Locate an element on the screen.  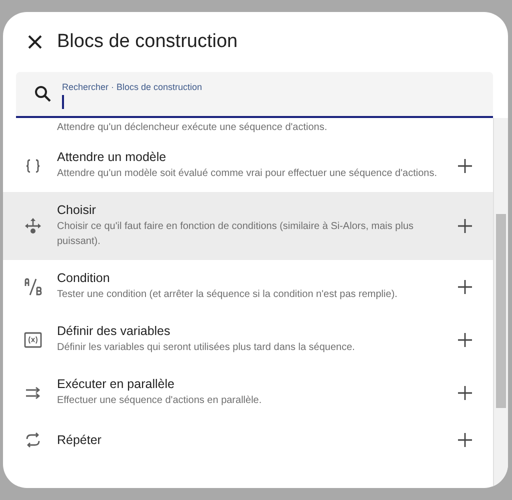
action-list-item: Attendre un modèle Attendre qu'un modèle soit évalué comme vrai pour effectuer une séquence d'actions. is located at coordinates (248, 165).